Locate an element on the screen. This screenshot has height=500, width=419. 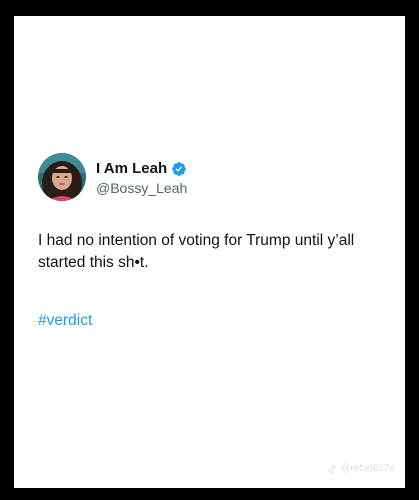
verified-badge-icon is located at coordinates (179, 168).